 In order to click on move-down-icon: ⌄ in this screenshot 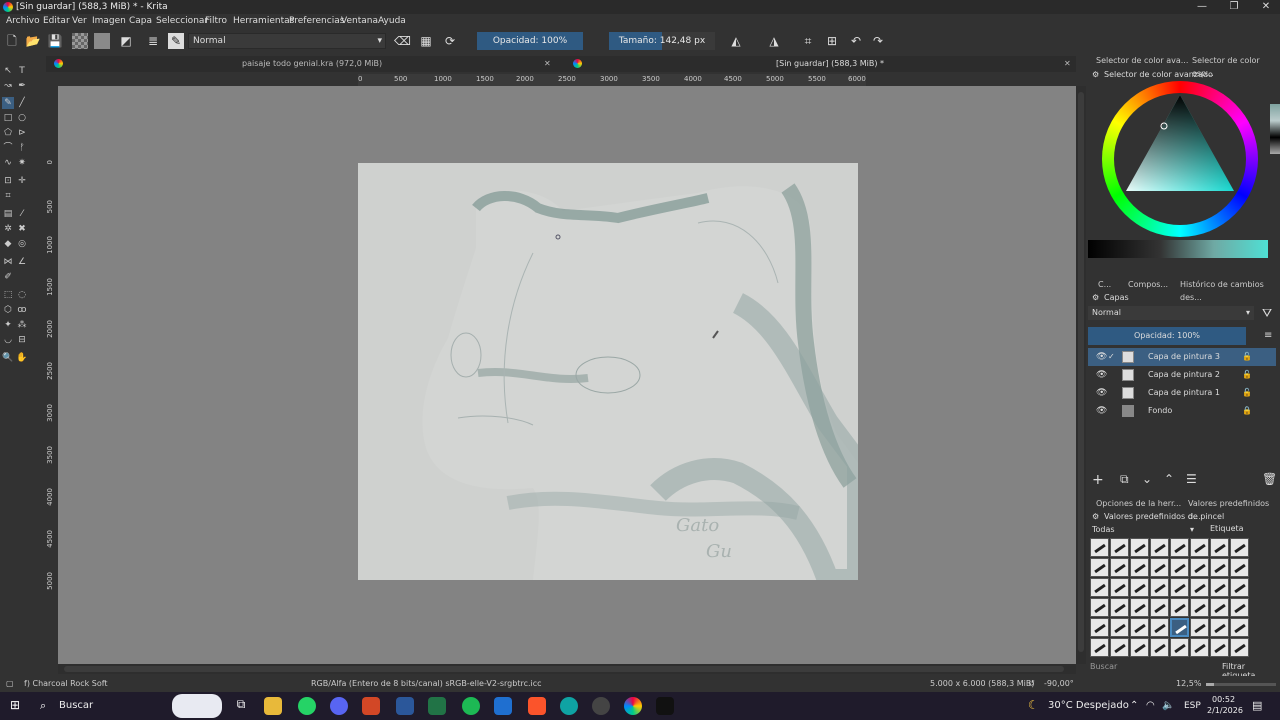, I will do `click(1147, 479)`.